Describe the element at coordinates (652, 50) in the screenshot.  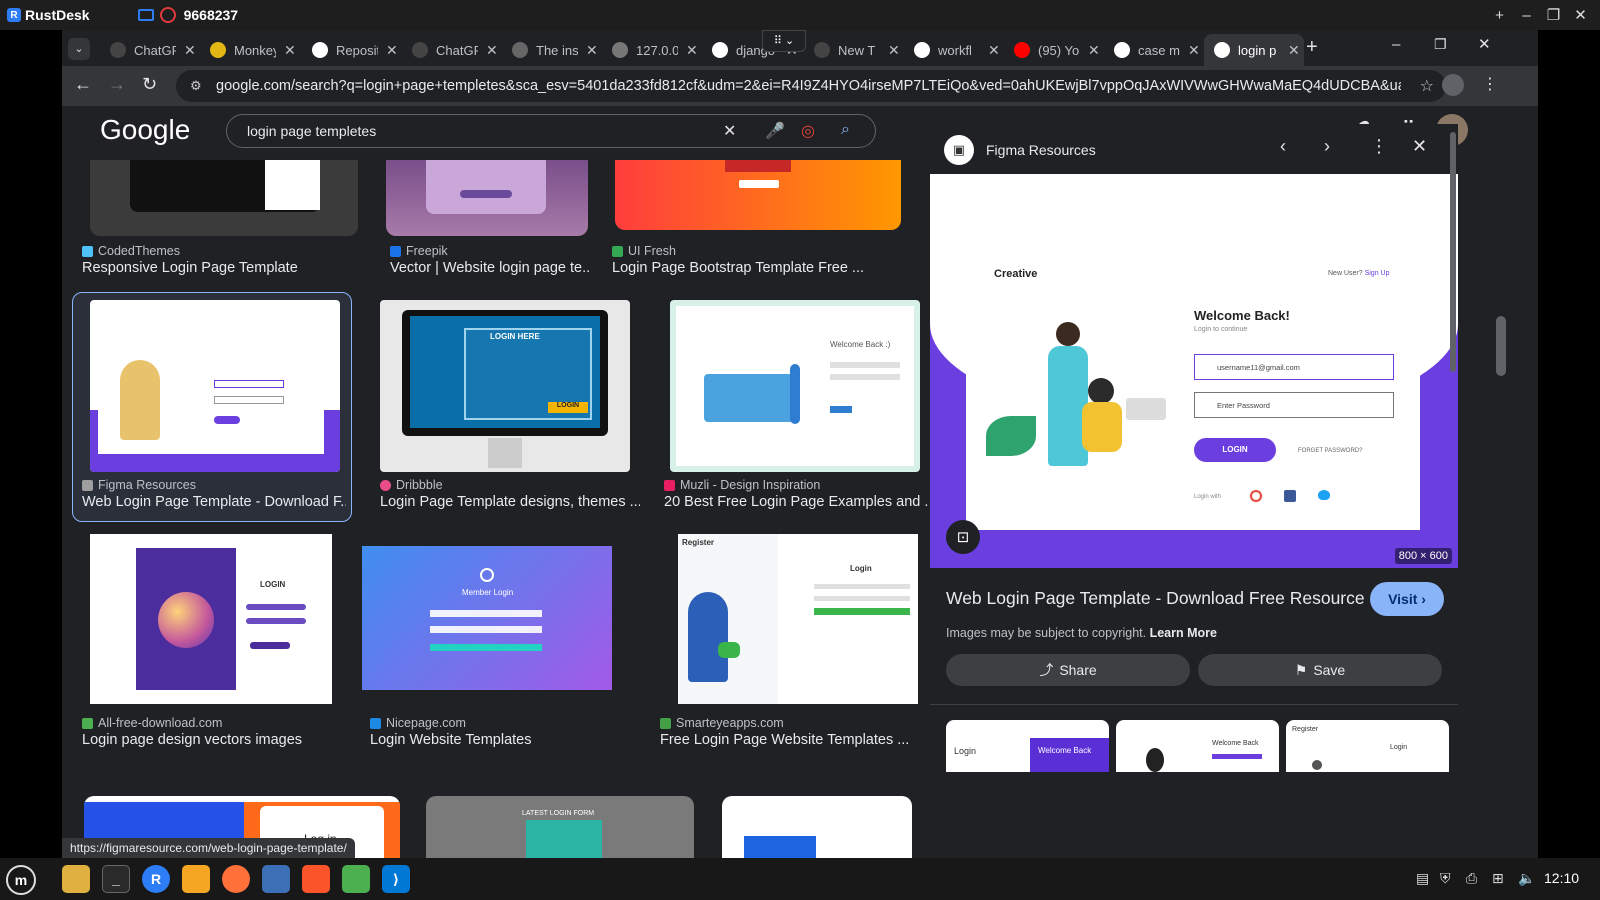
I see `browser-tab: 127.0.0 ✕` at that location.